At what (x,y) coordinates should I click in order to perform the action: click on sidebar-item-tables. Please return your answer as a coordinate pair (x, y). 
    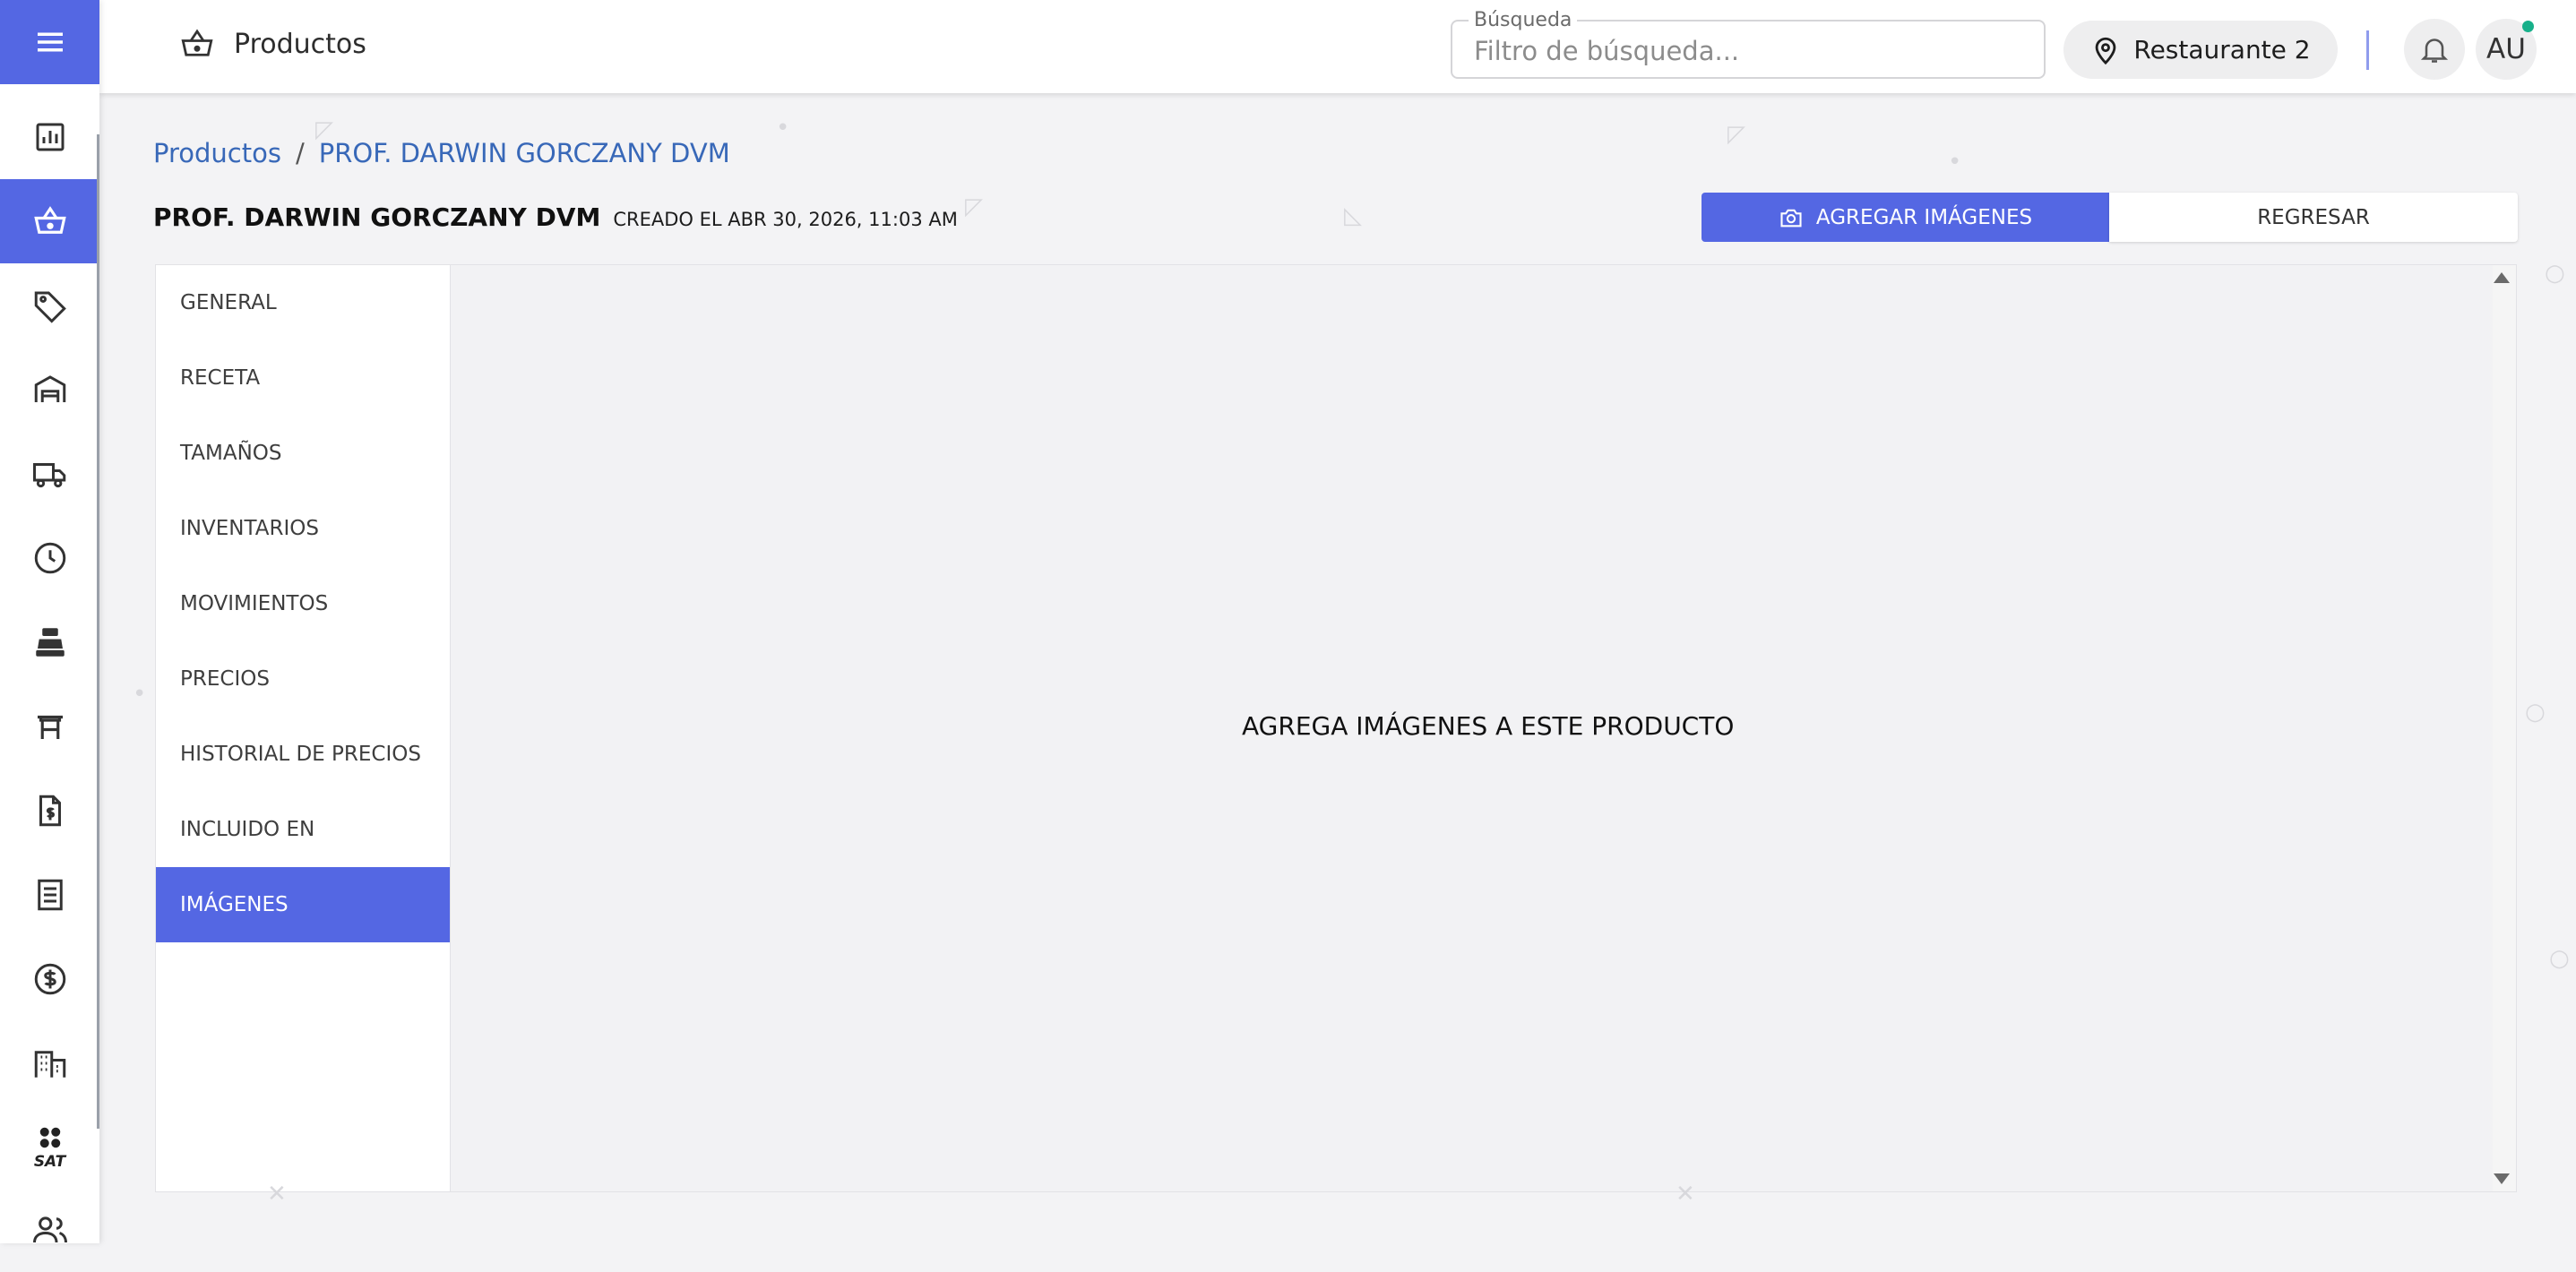
    Looking at the image, I should click on (49, 727).